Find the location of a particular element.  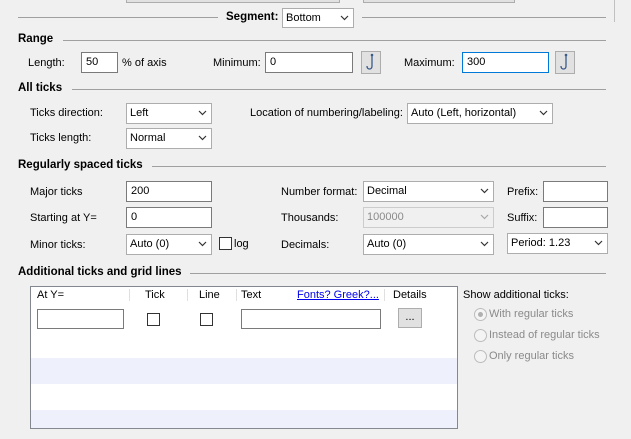

column-header-details: Details is located at coordinates (408, 295).